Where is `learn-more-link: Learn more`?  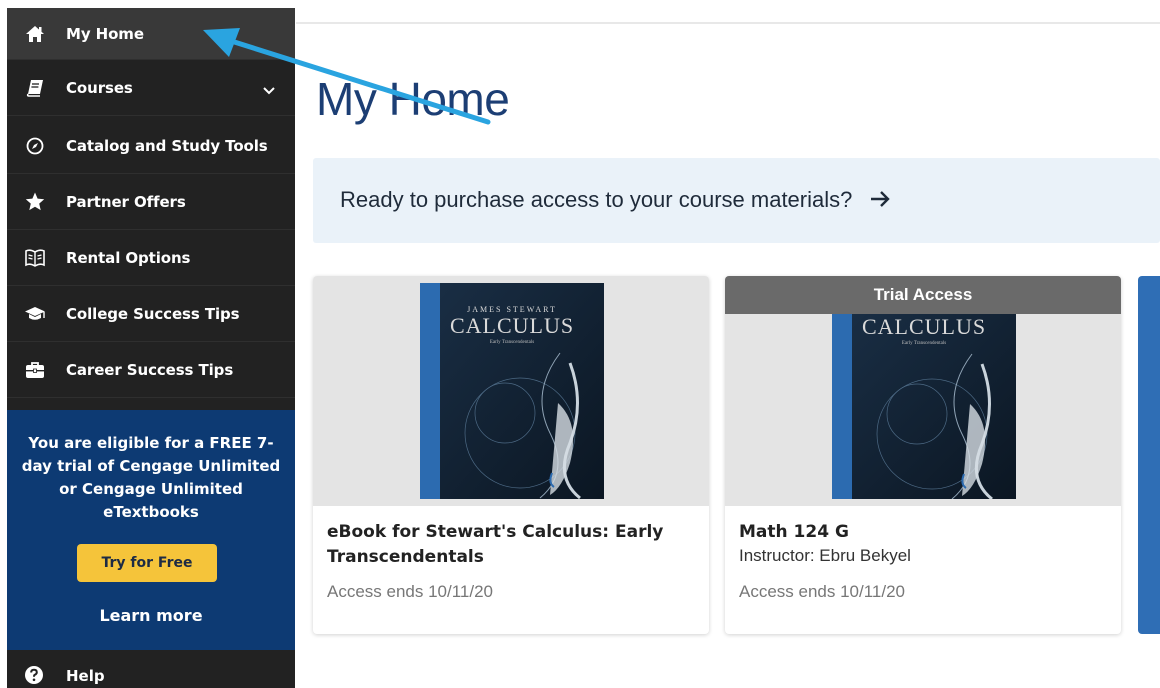
learn-more-link: Learn more is located at coordinates (151, 615).